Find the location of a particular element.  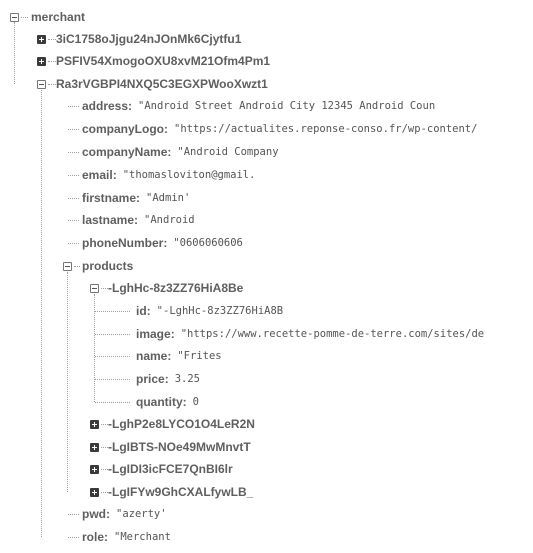

field-value: "Merchant is located at coordinates (142, 537).